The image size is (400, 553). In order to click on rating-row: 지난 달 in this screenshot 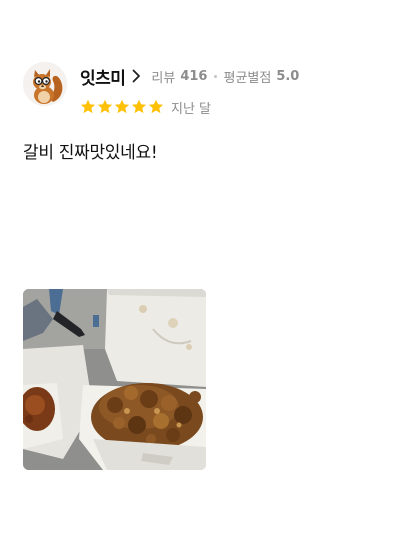, I will do `click(145, 107)`.